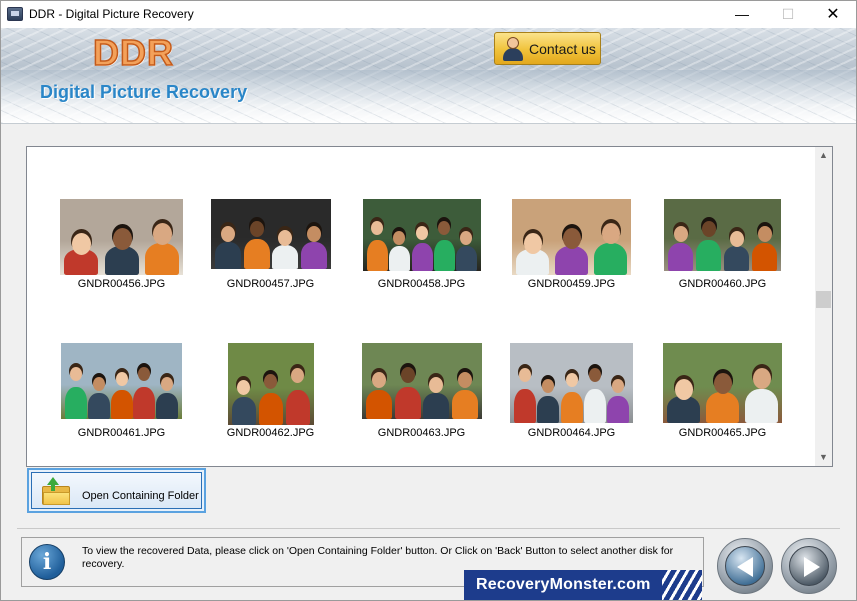 The image size is (857, 601). Describe the element at coordinates (144, 92) in the screenshot. I see `app-subtitle: Digital Picture Recovery` at that location.